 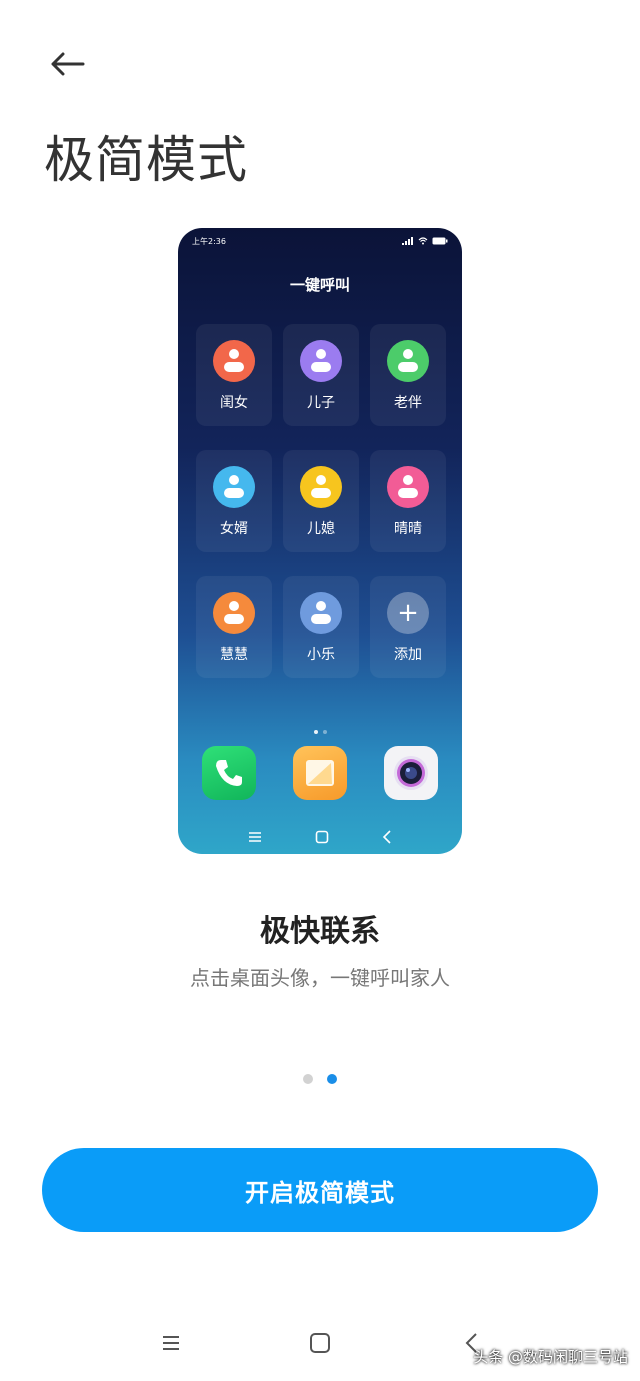 What do you see at coordinates (234, 403) in the screenshot?
I see `contact-label: 闺女` at bounding box center [234, 403].